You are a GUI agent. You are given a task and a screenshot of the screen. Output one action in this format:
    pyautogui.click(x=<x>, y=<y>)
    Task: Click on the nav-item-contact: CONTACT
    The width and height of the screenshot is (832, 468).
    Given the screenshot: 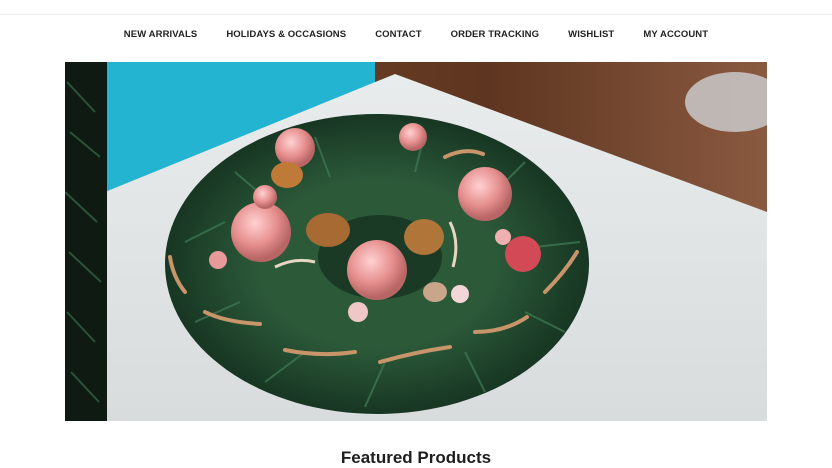 What is the action you would take?
    pyautogui.click(x=398, y=35)
    